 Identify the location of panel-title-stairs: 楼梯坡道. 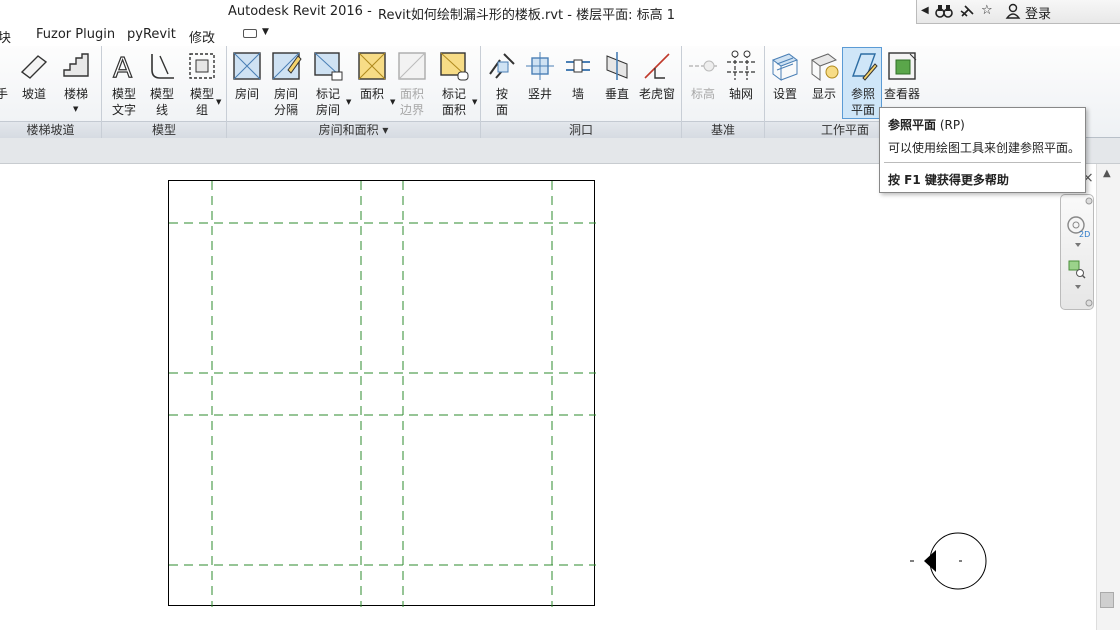
(50, 129).